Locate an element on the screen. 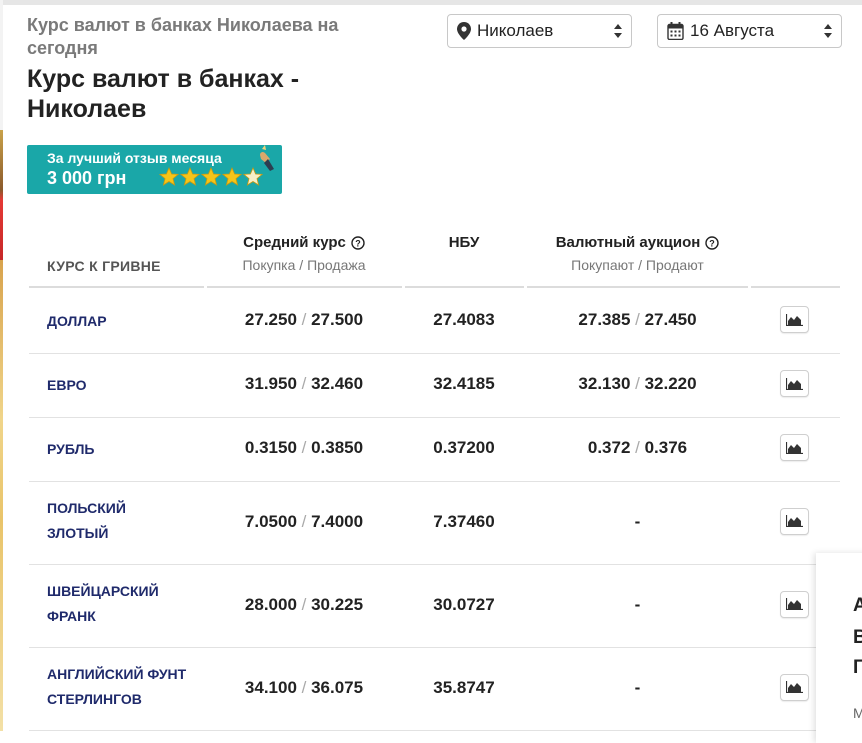  average-sell: 32.460 is located at coordinates (337, 383).